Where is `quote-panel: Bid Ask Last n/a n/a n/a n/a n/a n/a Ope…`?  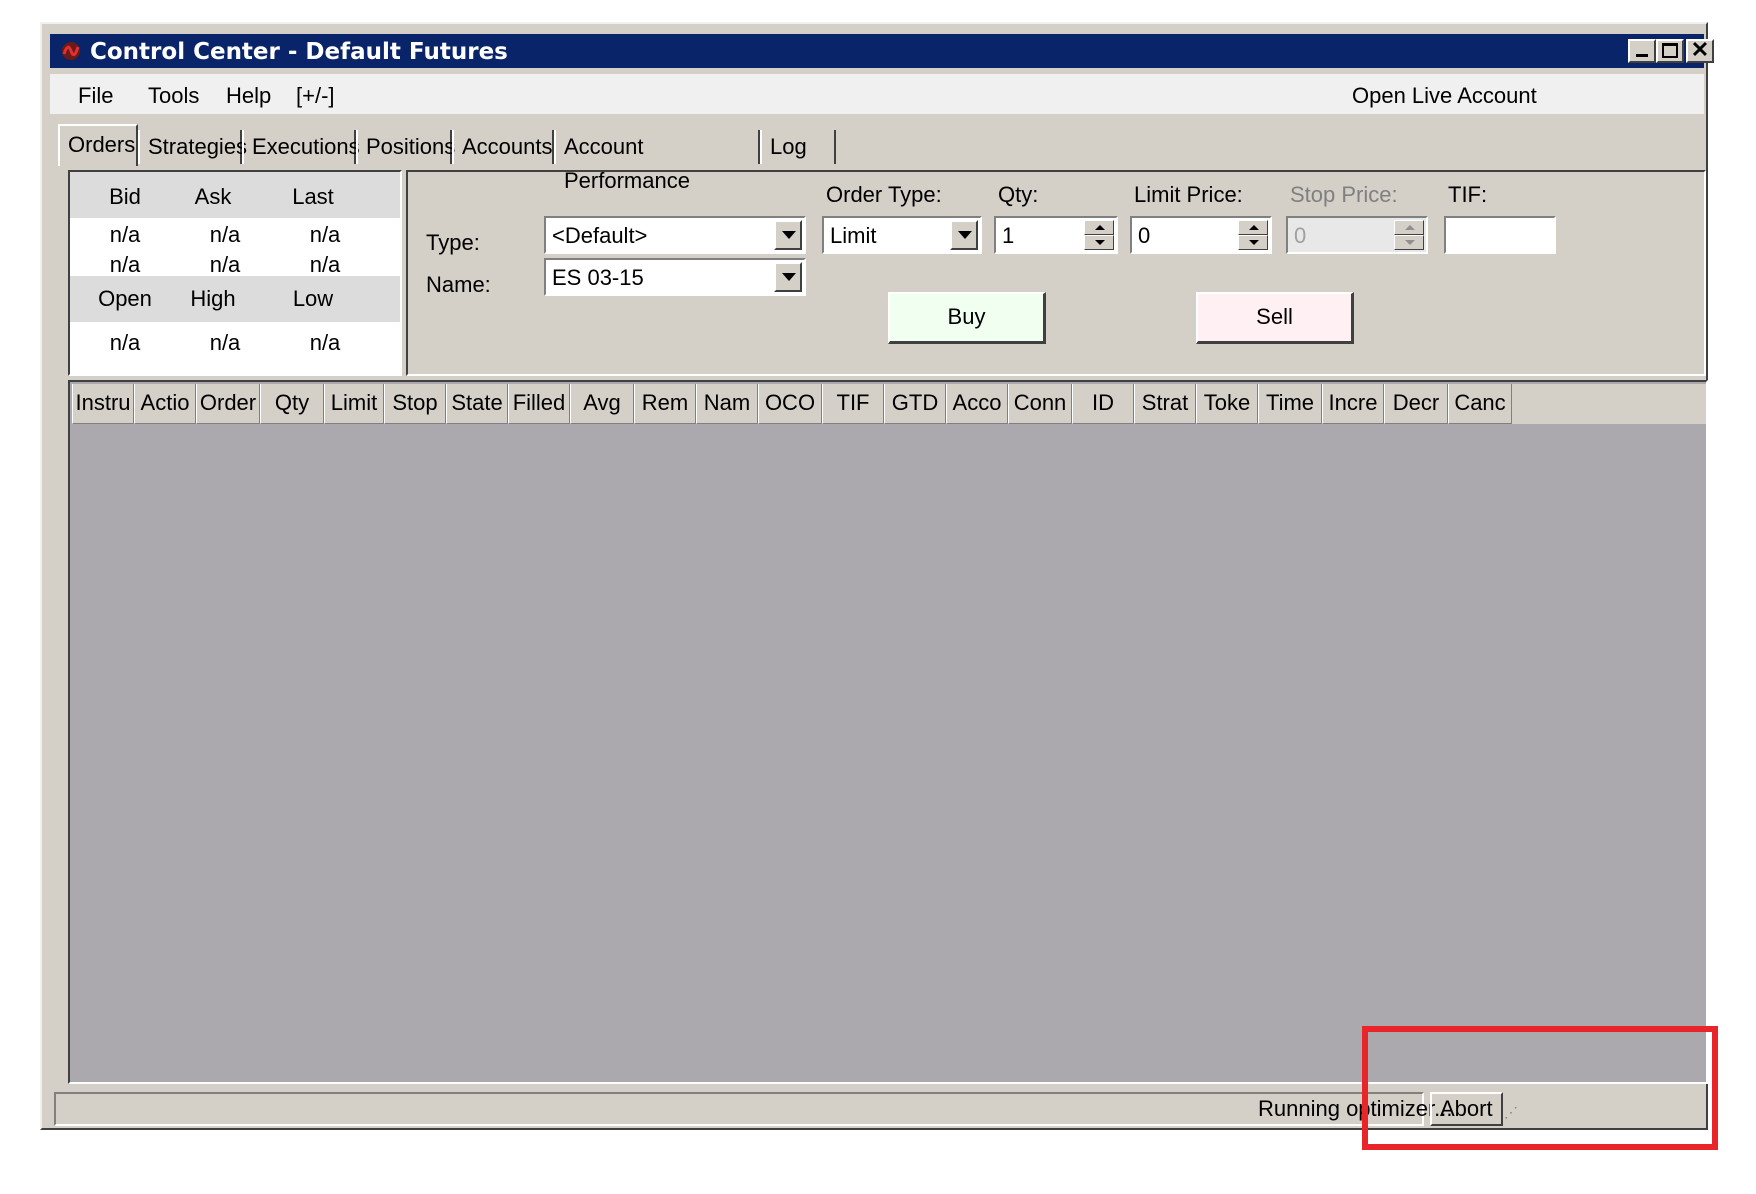
quote-panel: Bid Ask Last n/a n/a n/a n/a n/a n/a Ope… is located at coordinates (235, 273).